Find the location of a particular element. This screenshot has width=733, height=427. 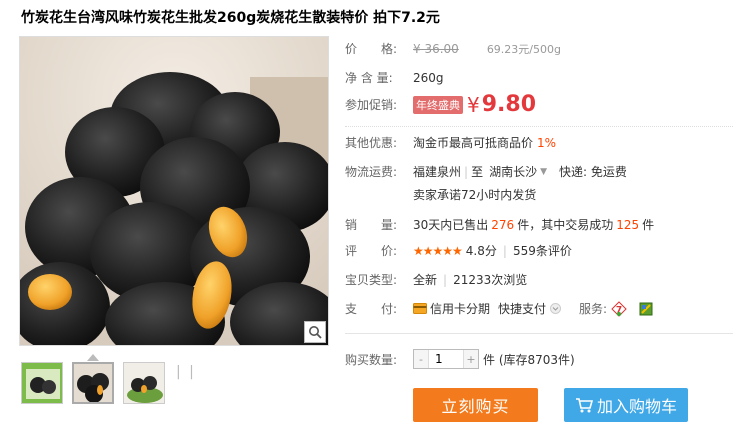

item-condition: 全新 is located at coordinates (425, 280).